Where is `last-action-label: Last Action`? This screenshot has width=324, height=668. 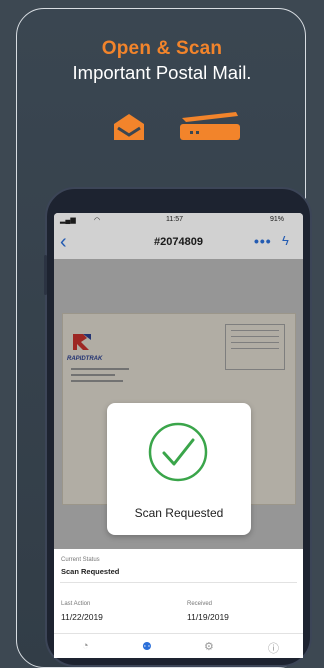
last-action-label: Last Action is located at coordinates (76, 604).